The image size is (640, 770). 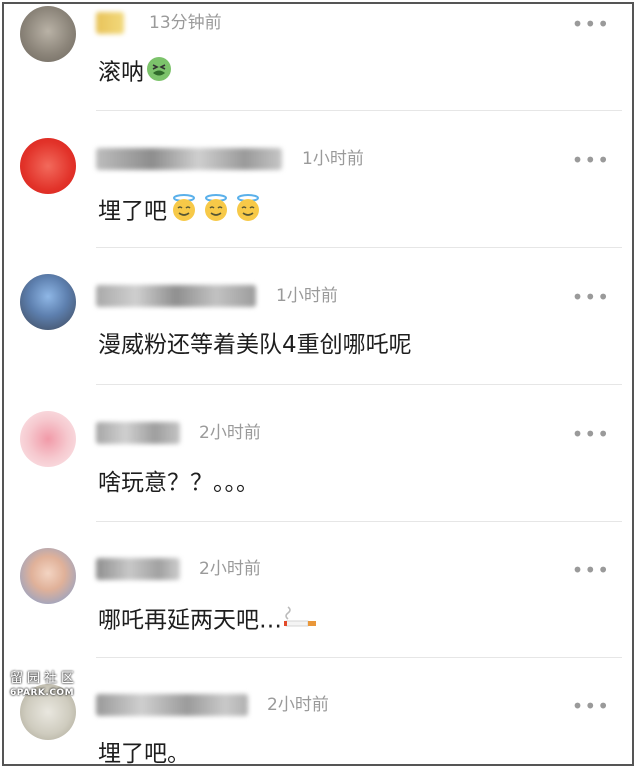 I want to click on comment-text-content: 滚呐, so click(x=121, y=72).